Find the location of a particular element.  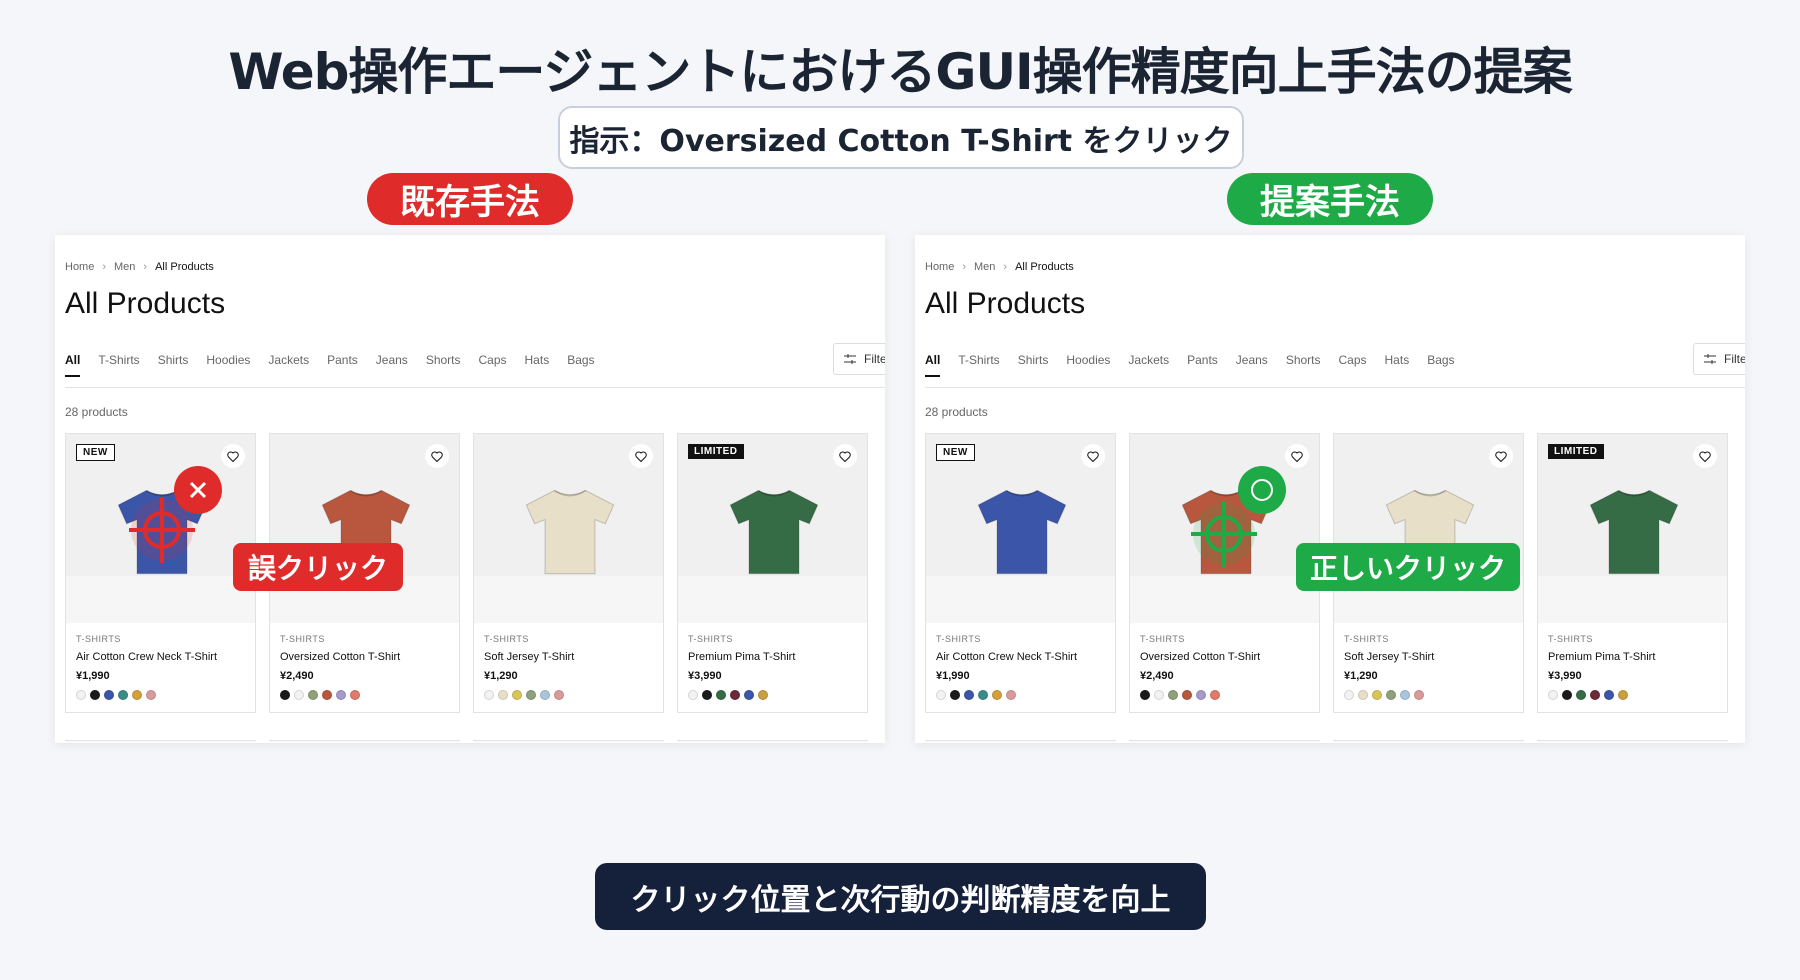

product-card: T-SHIRTS Soft Jersey T-Shirt ¥1,290 is located at coordinates (568, 573).